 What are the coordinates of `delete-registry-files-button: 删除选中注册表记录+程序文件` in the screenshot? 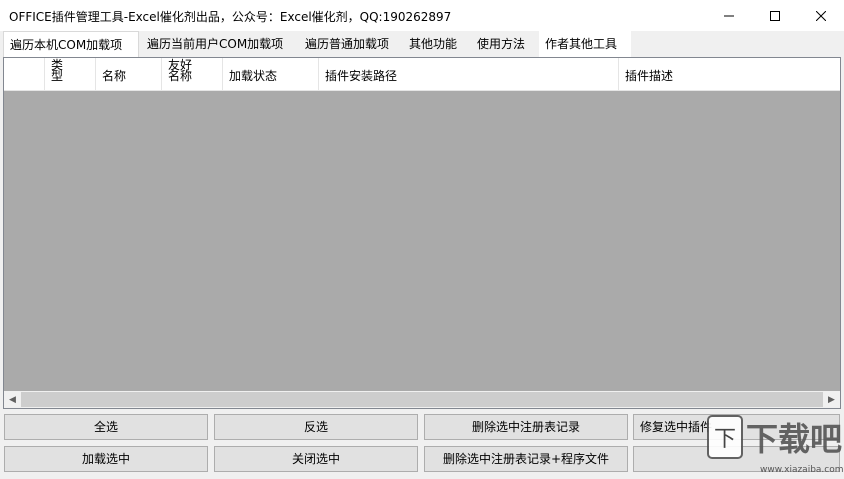 It's located at (526, 459).